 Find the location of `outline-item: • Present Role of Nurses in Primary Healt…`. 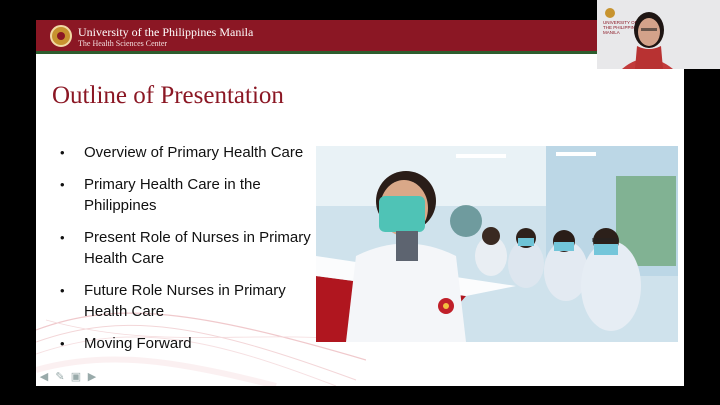

outline-item: • Present Role of Nurses in Primary Healt… is located at coordinates (189, 248).